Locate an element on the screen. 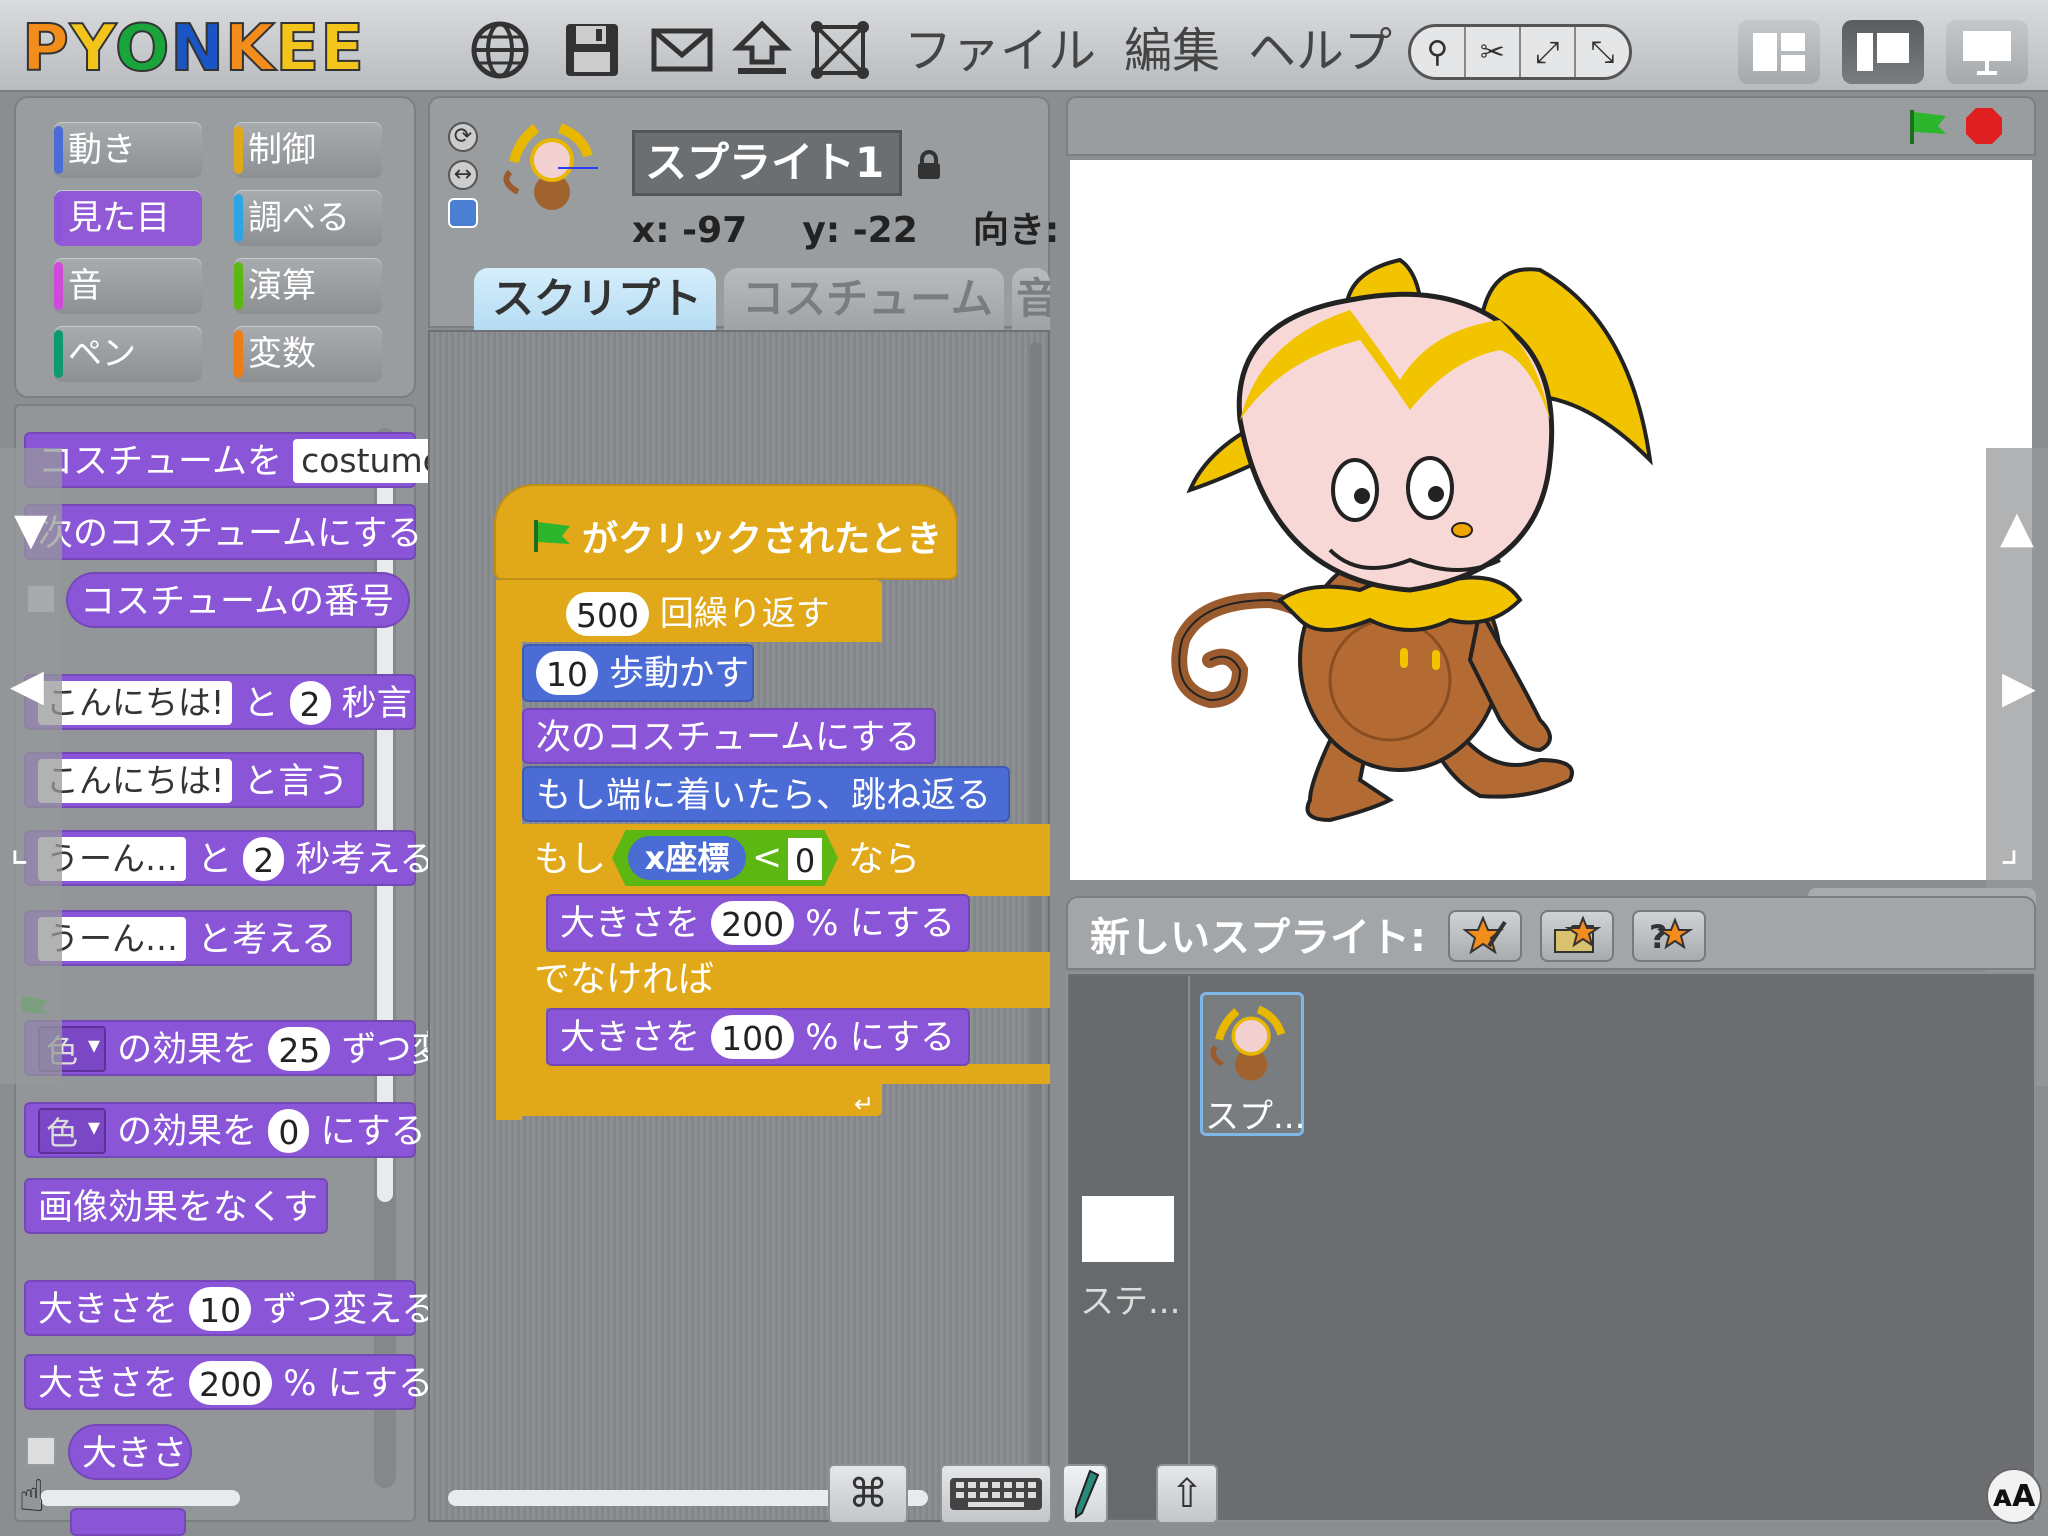 The width and height of the screenshot is (2048, 1536). rotate-all-icon: ⟳ is located at coordinates (463, 137).